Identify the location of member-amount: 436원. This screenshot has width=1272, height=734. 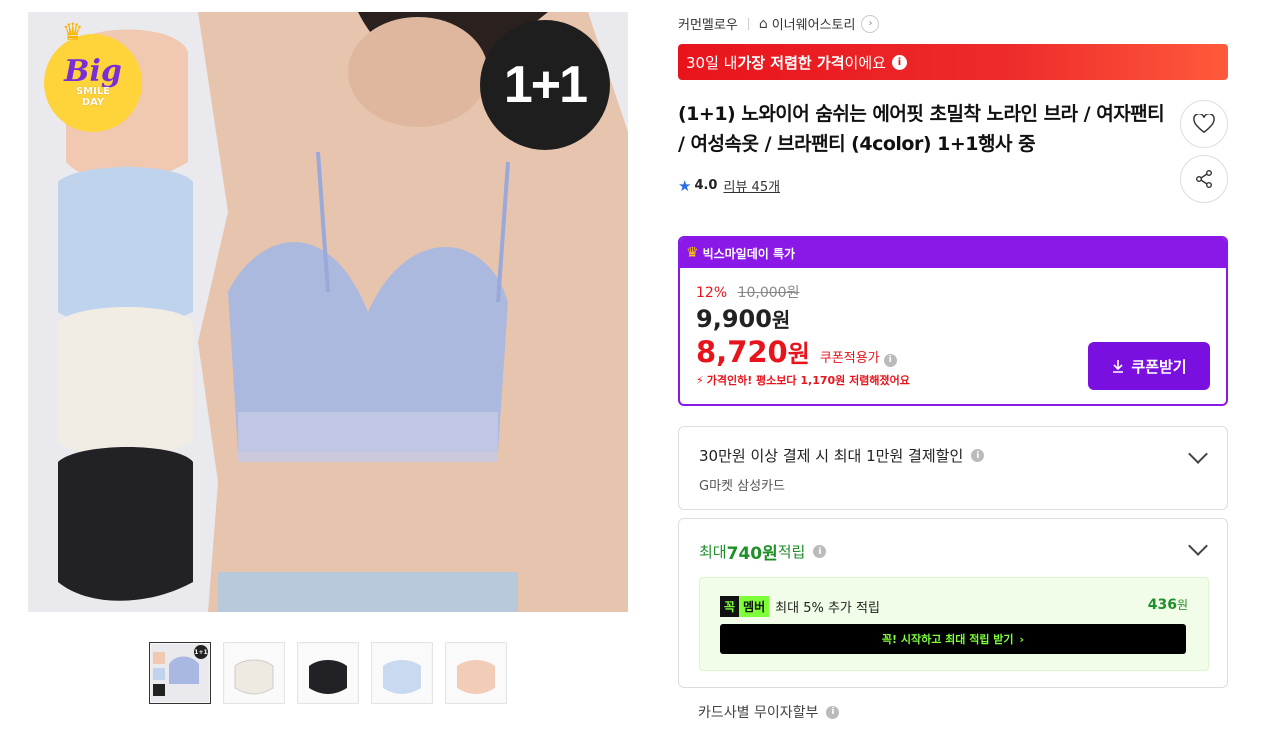
(1168, 604).